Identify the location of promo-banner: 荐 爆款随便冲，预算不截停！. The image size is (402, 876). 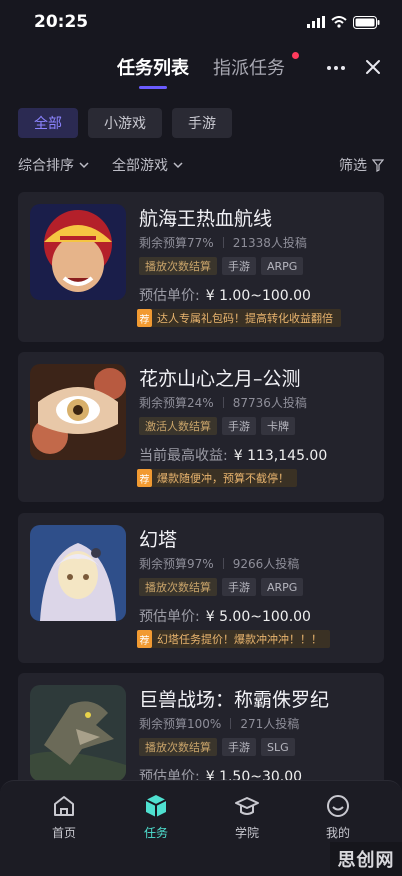
(217, 478).